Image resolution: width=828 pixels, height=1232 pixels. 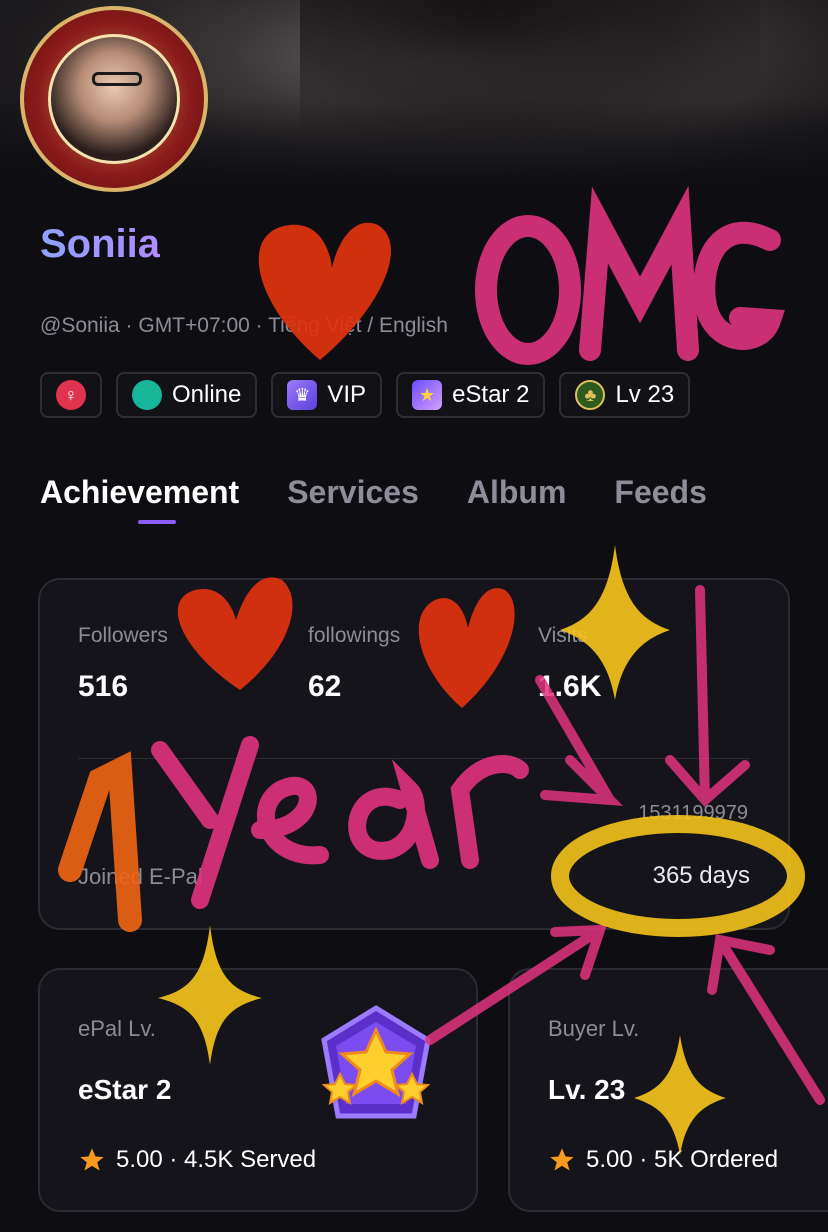 I want to click on cover-photo-detail, so click(x=530, y=75).